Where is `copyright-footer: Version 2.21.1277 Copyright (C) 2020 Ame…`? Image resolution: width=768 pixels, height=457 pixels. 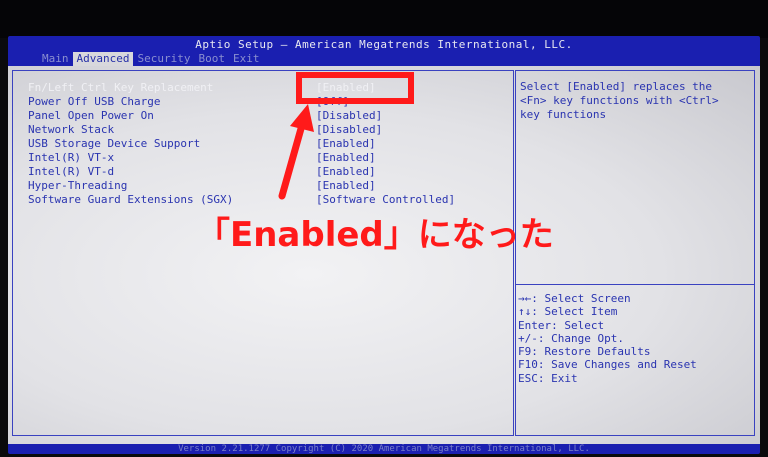 copyright-footer: Version 2.21.1277 Copyright (C) 2020 Ame… is located at coordinates (384, 449).